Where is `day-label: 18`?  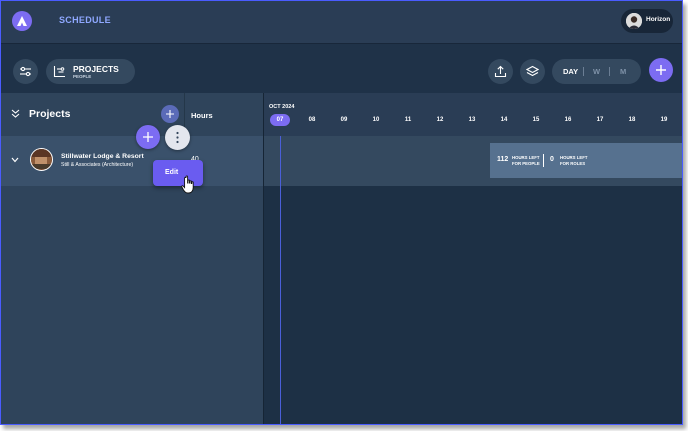
day-label: 18 is located at coordinates (632, 120).